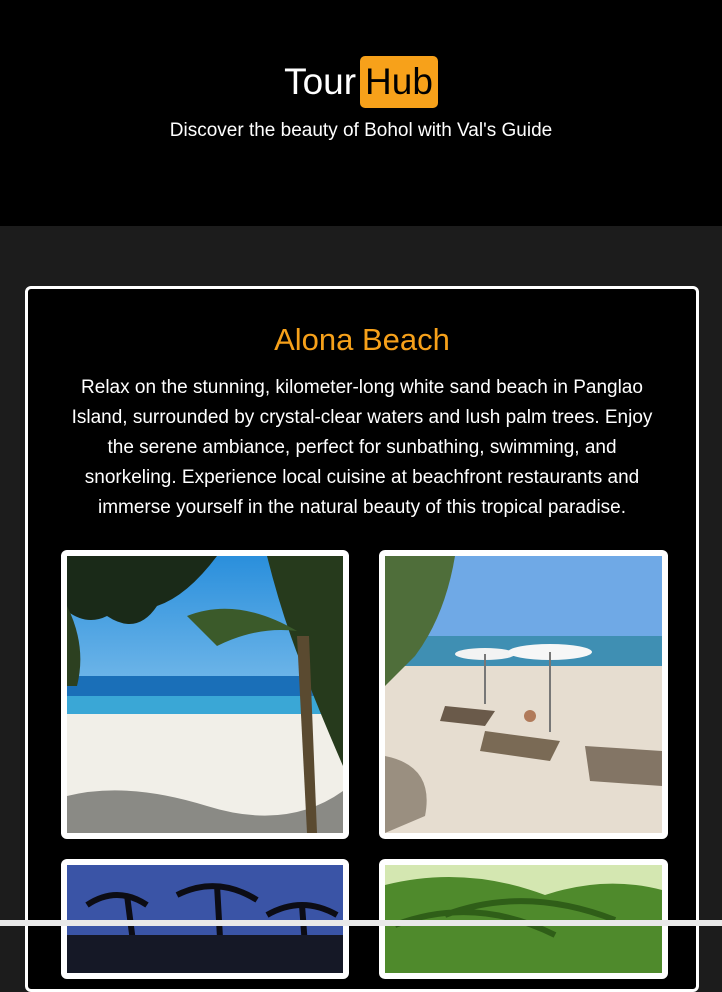 The height and width of the screenshot is (992, 722). I want to click on palm-trees-image, so click(205, 919).